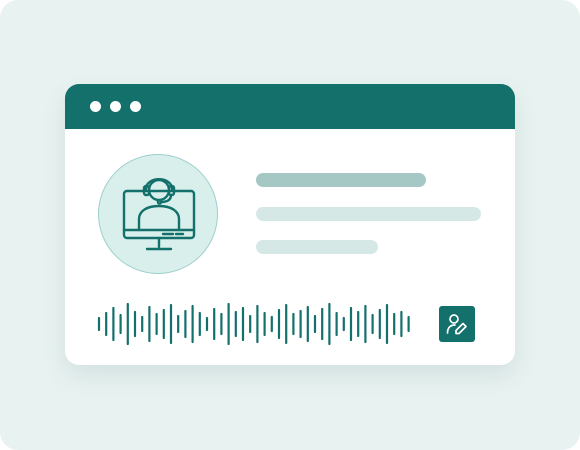  I want to click on edit-profile-button, so click(457, 324).